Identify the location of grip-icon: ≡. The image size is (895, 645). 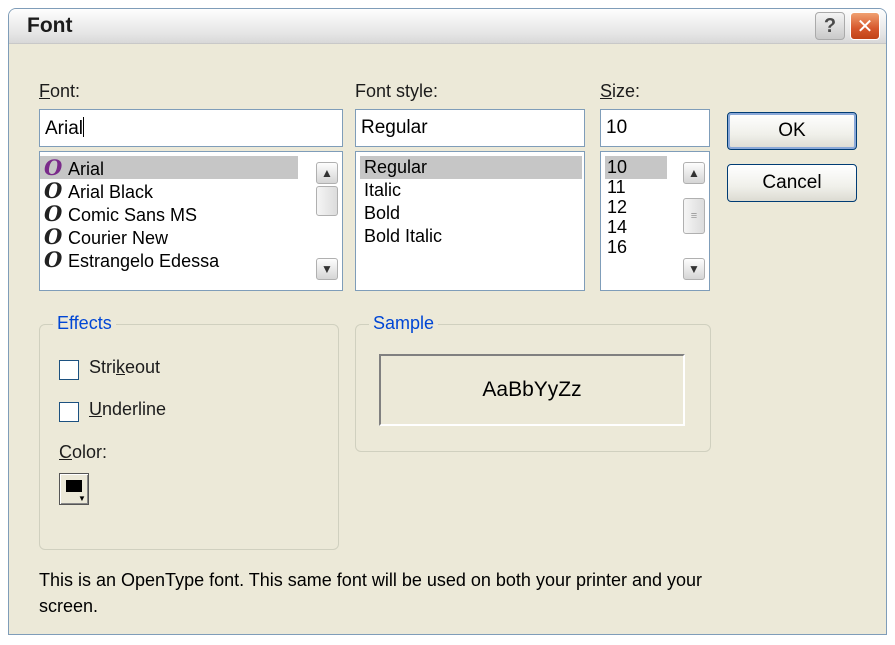
(694, 216).